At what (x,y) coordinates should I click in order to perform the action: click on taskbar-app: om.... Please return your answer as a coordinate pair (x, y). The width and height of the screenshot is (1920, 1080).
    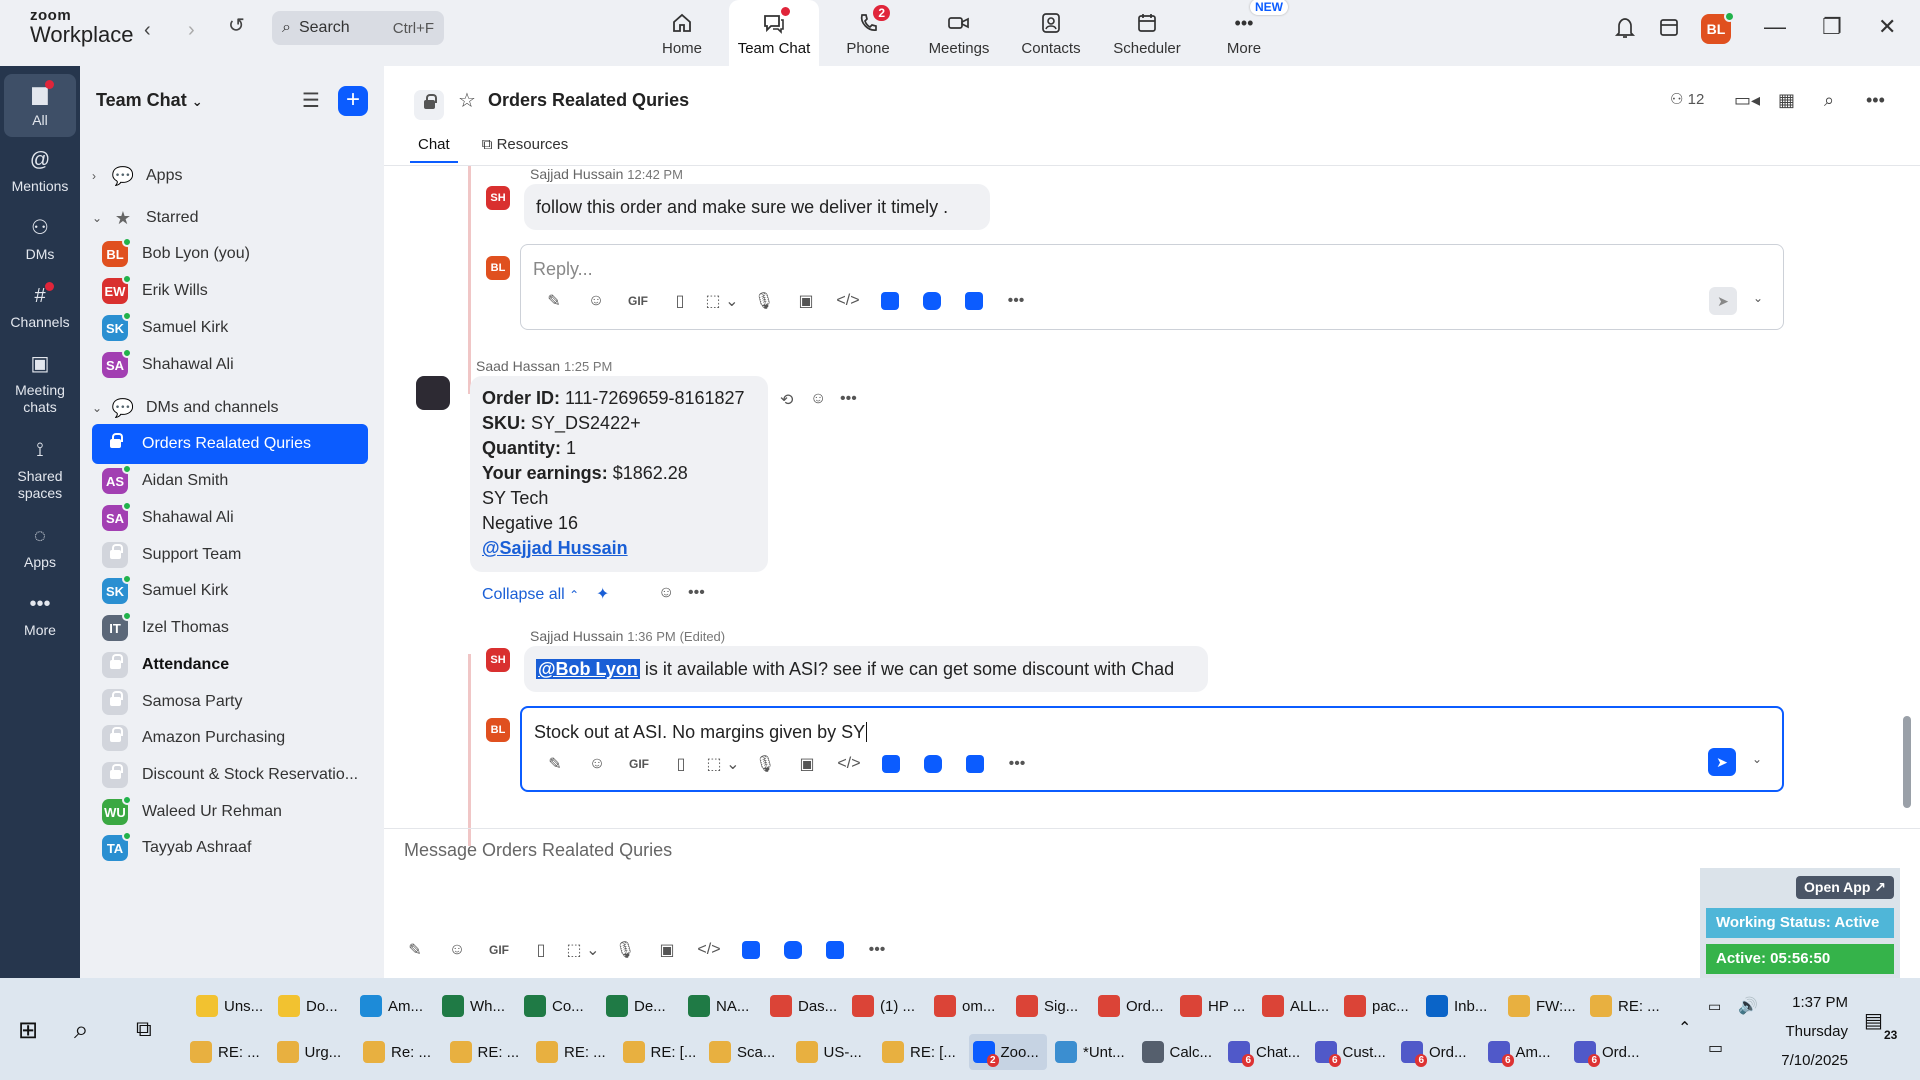
    Looking at the image, I should click on (971, 1006).